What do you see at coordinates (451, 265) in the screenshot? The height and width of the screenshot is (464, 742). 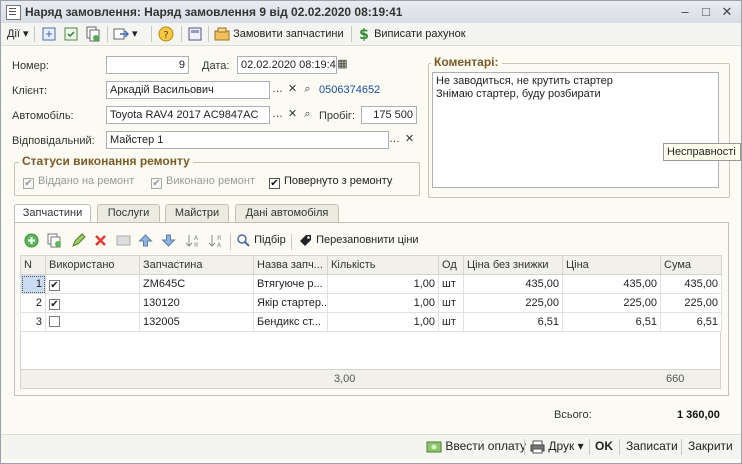 I see `column-header: Од` at bounding box center [451, 265].